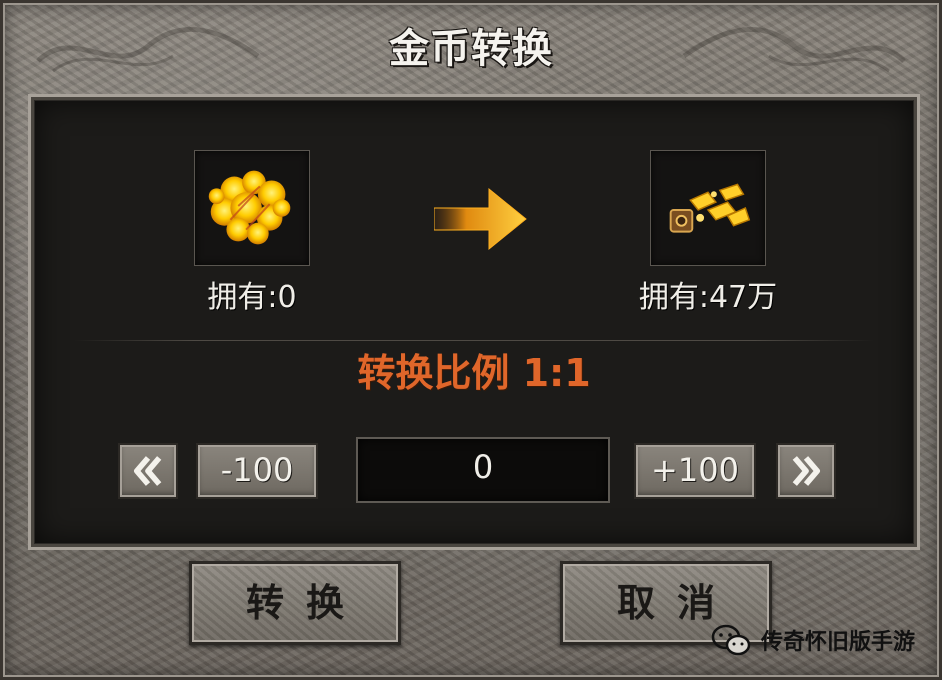 The width and height of the screenshot is (942, 680). What do you see at coordinates (295, 603) in the screenshot?
I see `convert-button: 转换` at bounding box center [295, 603].